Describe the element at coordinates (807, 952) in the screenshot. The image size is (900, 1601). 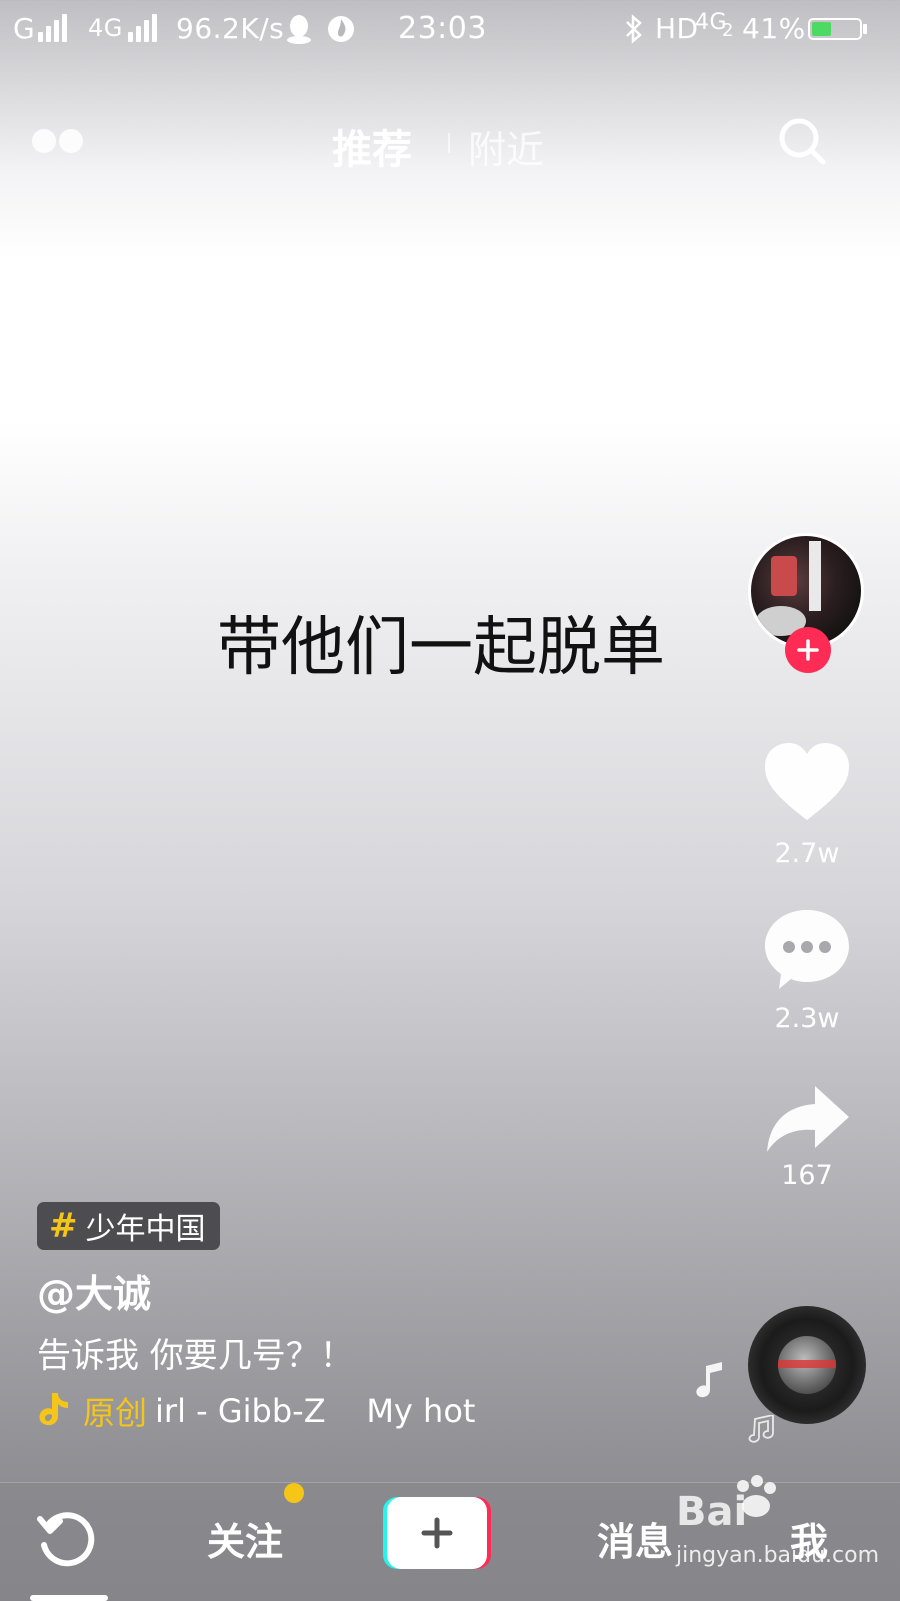
I see `comment-icon` at that location.